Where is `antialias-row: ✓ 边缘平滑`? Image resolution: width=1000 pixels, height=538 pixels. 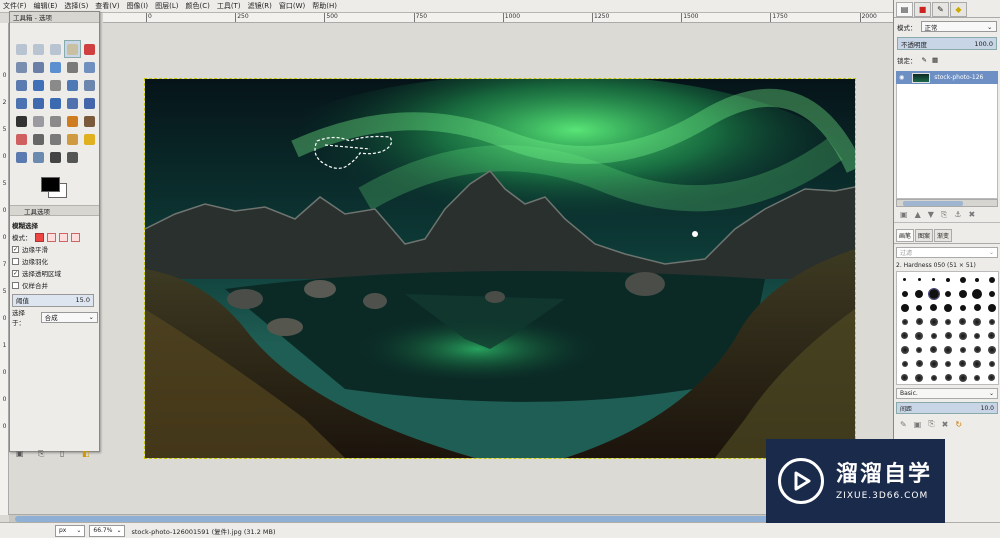 antialias-row: ✓ 边缘平滑 is located at coordinates (55, 249).